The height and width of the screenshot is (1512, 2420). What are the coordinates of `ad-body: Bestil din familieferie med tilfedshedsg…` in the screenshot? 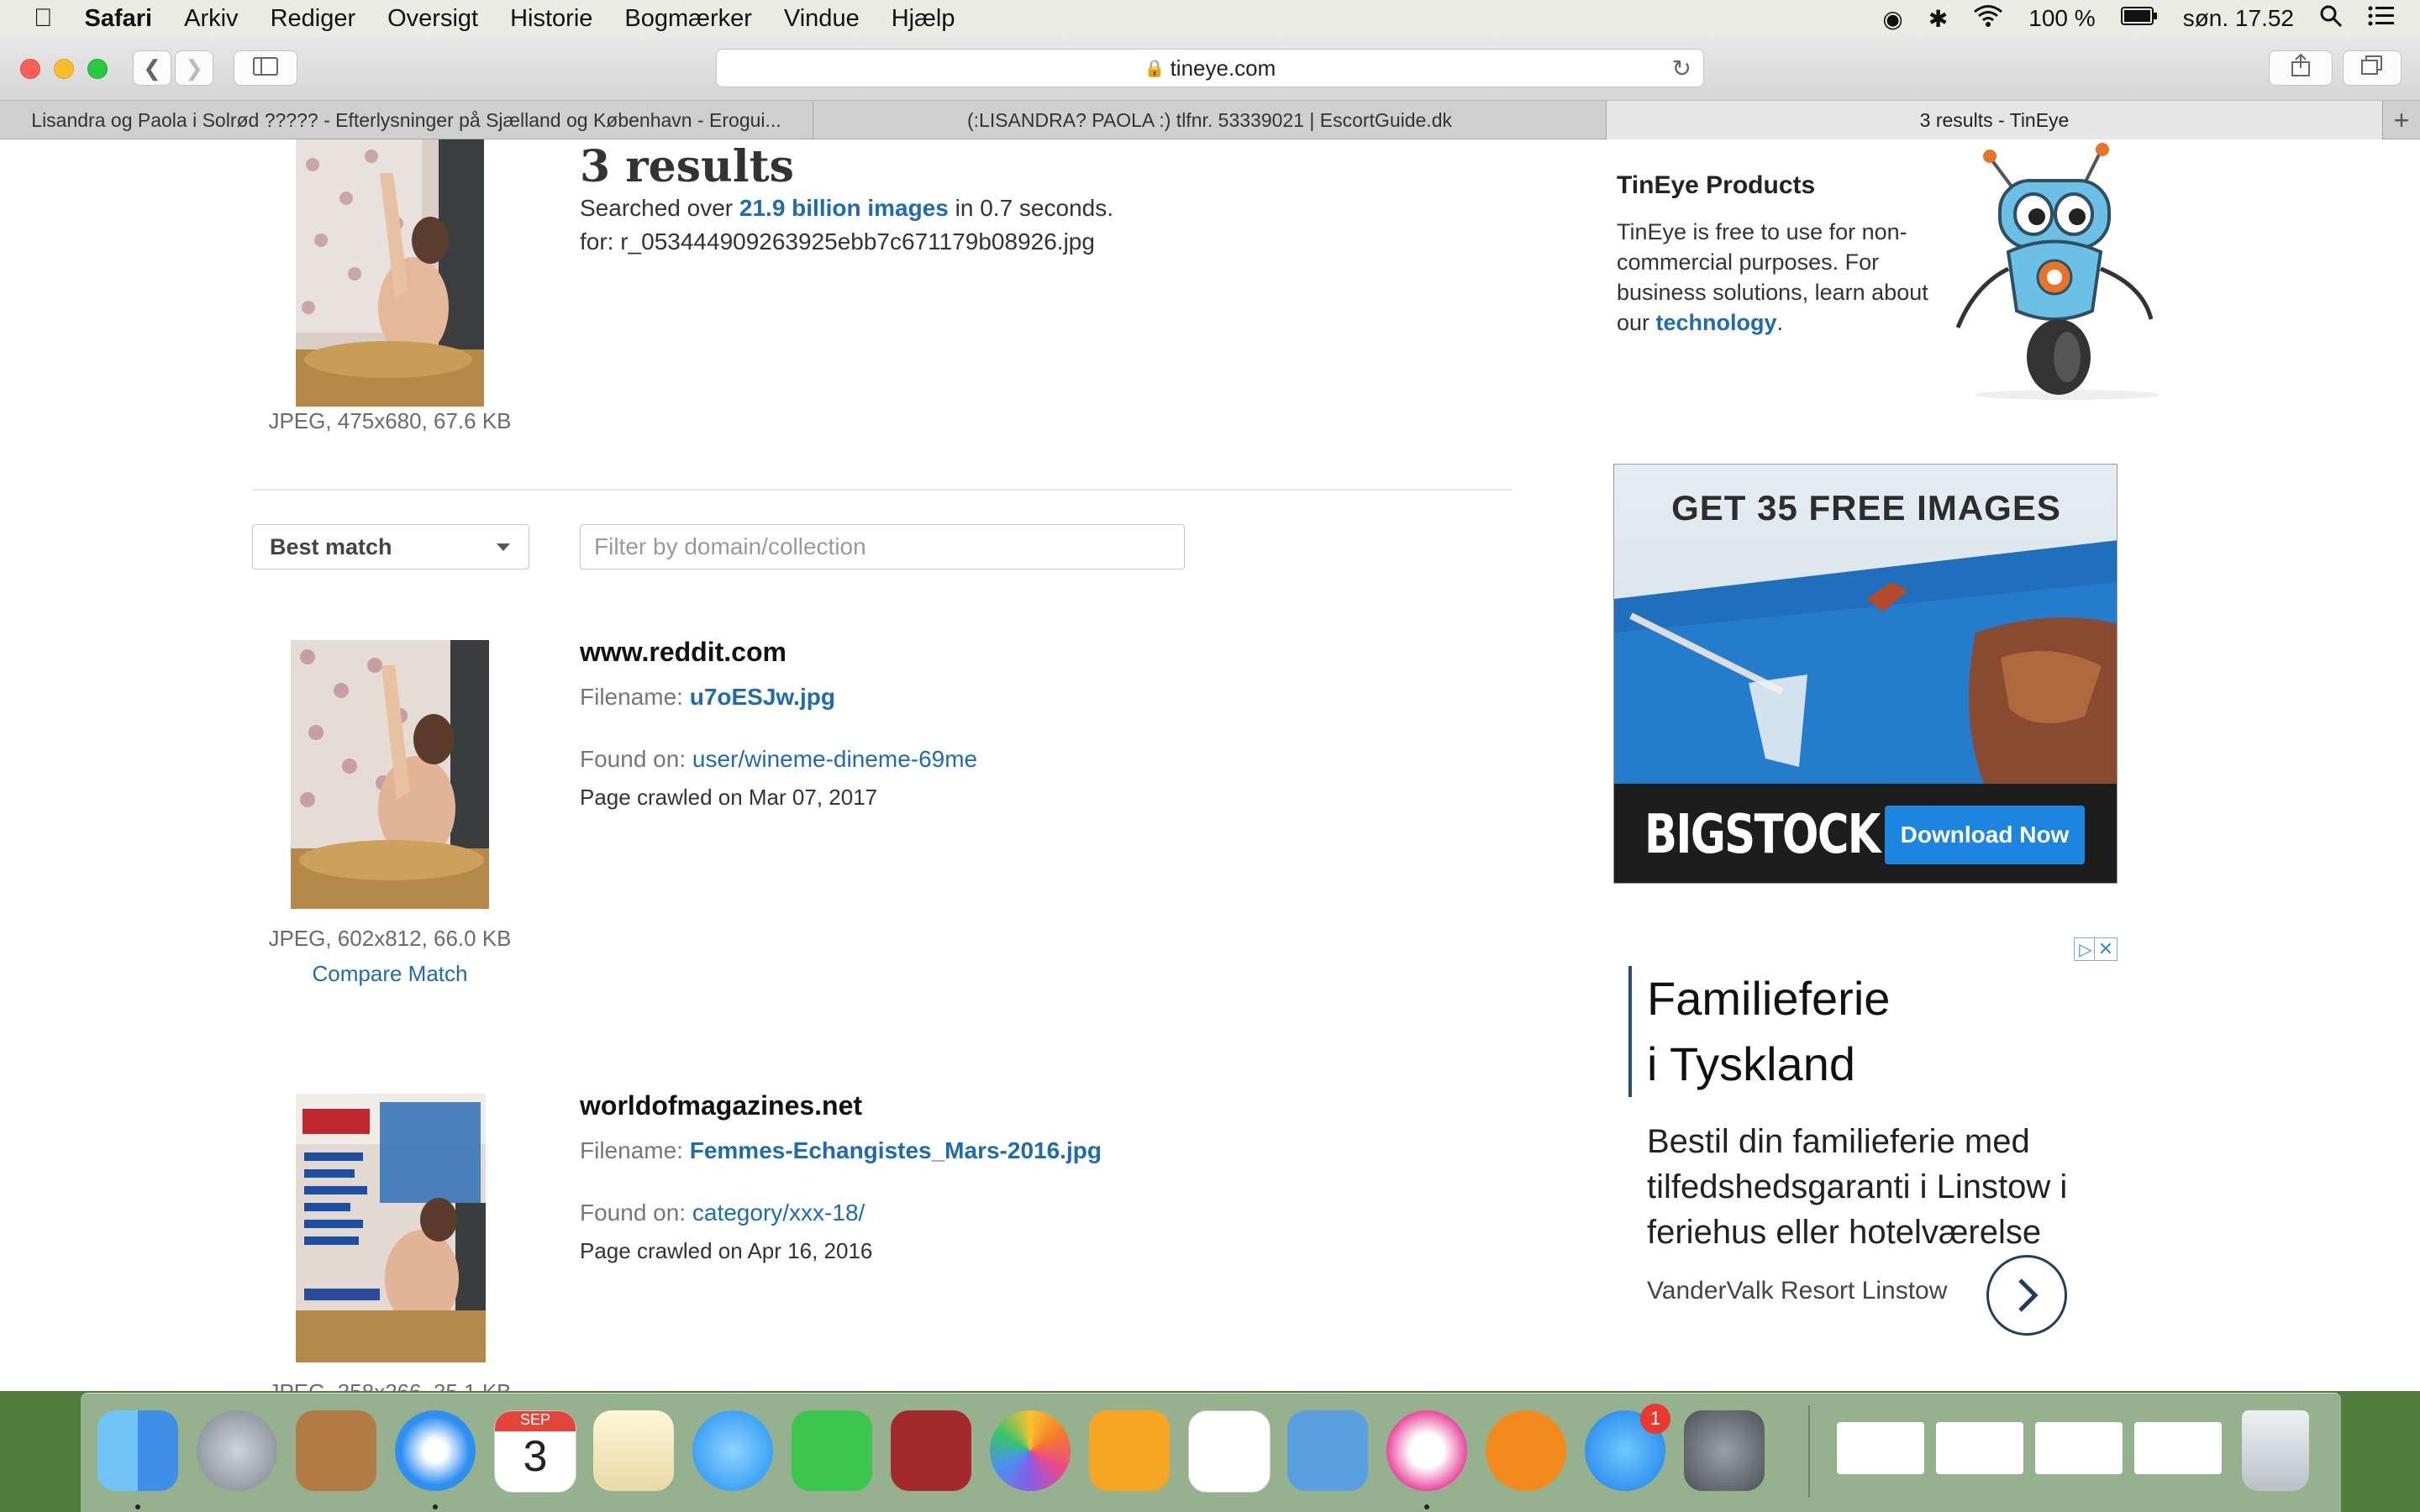 It's located at (1858, 1187).